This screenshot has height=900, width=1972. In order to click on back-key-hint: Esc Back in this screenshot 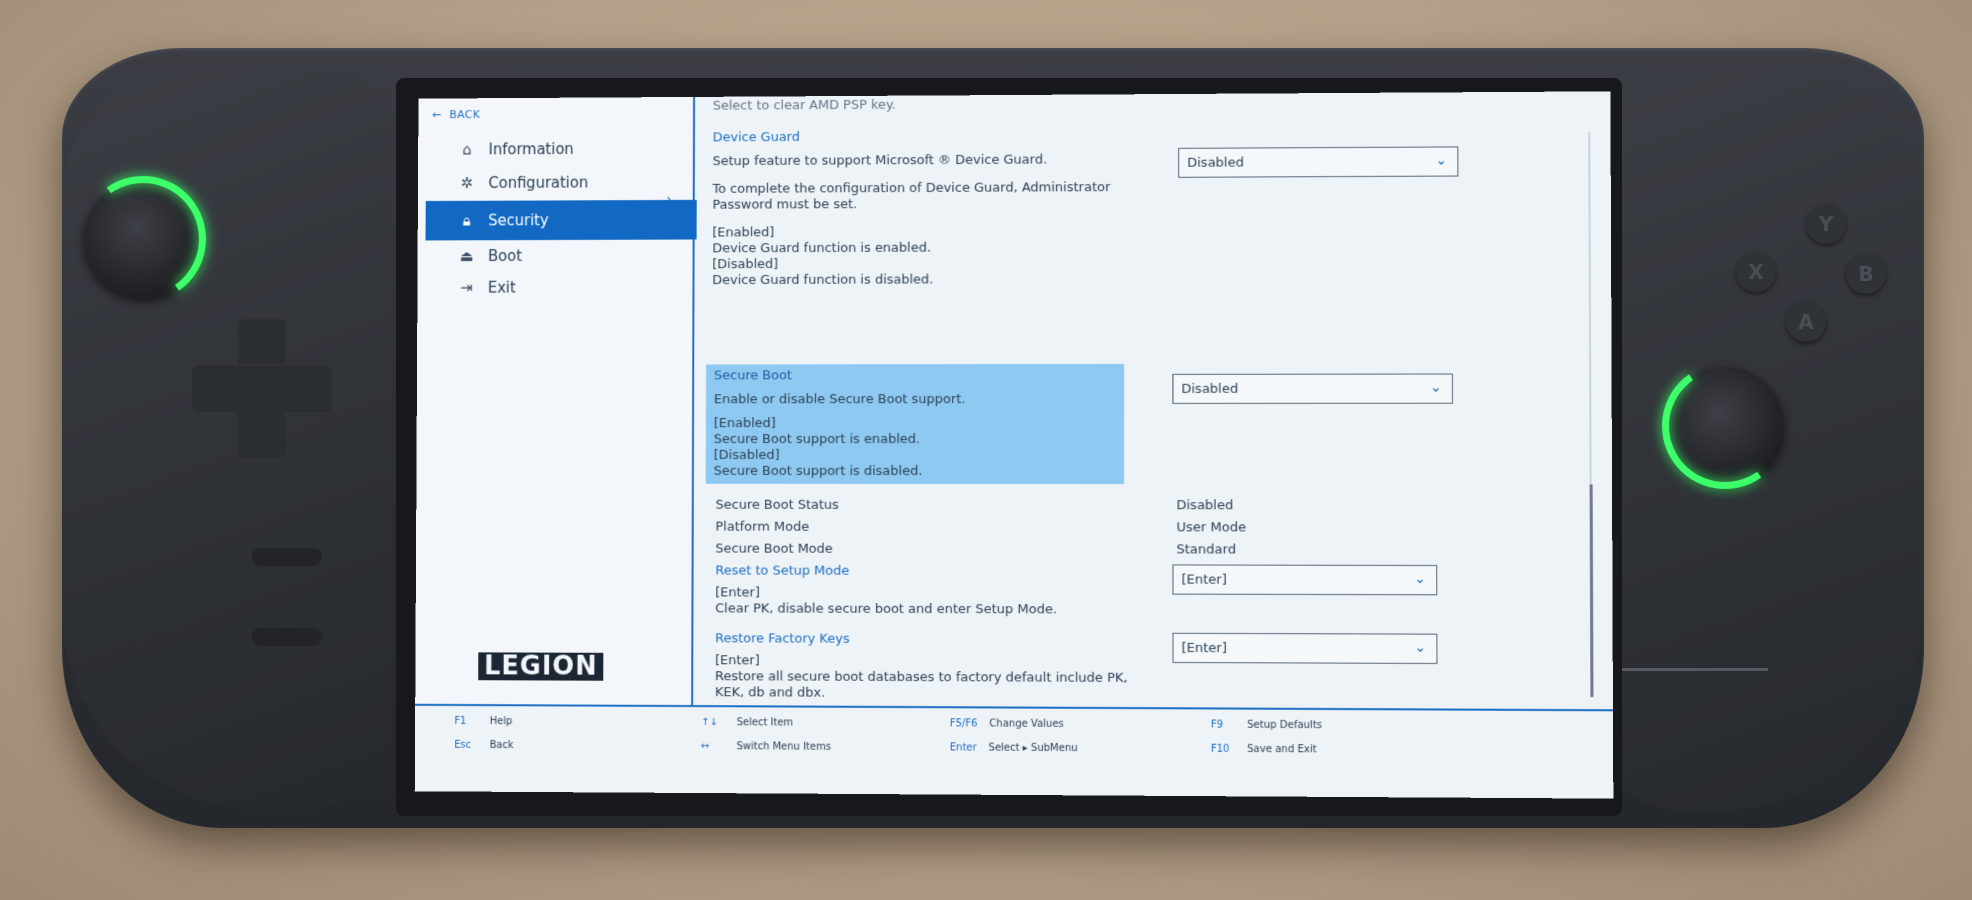, I will do `click(483, 745)`.